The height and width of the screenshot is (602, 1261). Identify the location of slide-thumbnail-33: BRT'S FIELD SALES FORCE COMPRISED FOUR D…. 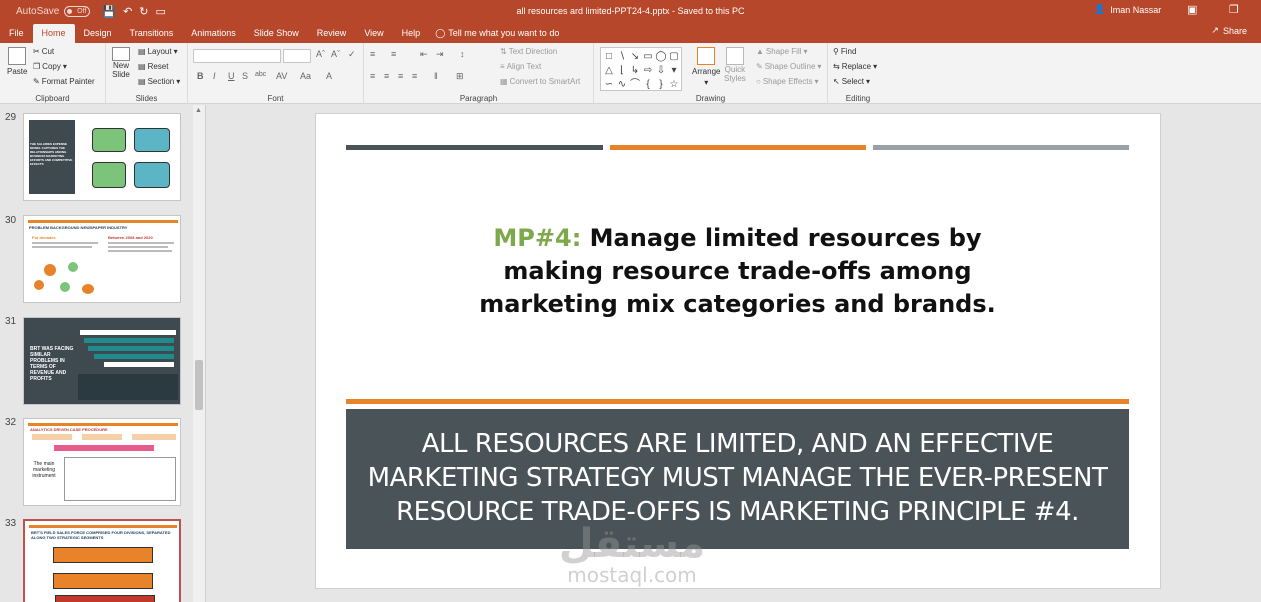
(102, 560).